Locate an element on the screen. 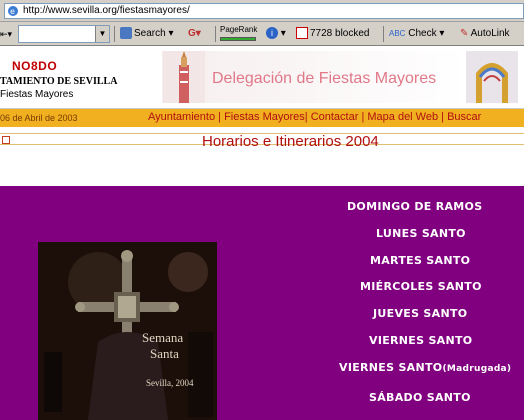  ie-page-icon: e is located at coordinates (13, 11).